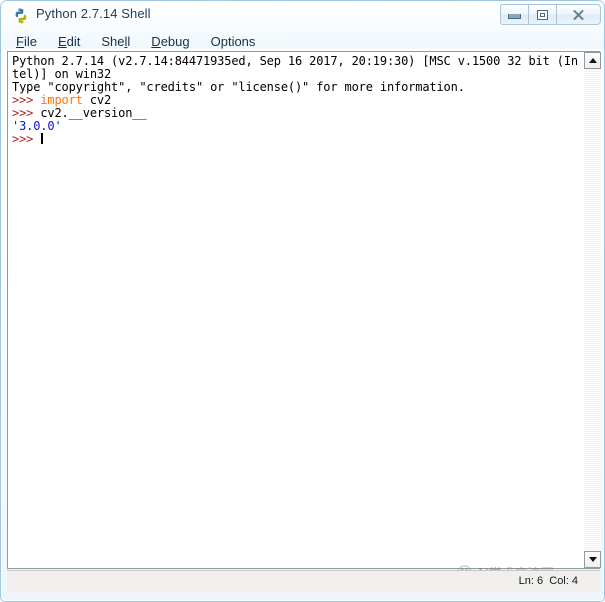 This screenshot has width=605, height=602. I want to click on shell-line: >>> cv2.__version__, so click(297, 113).